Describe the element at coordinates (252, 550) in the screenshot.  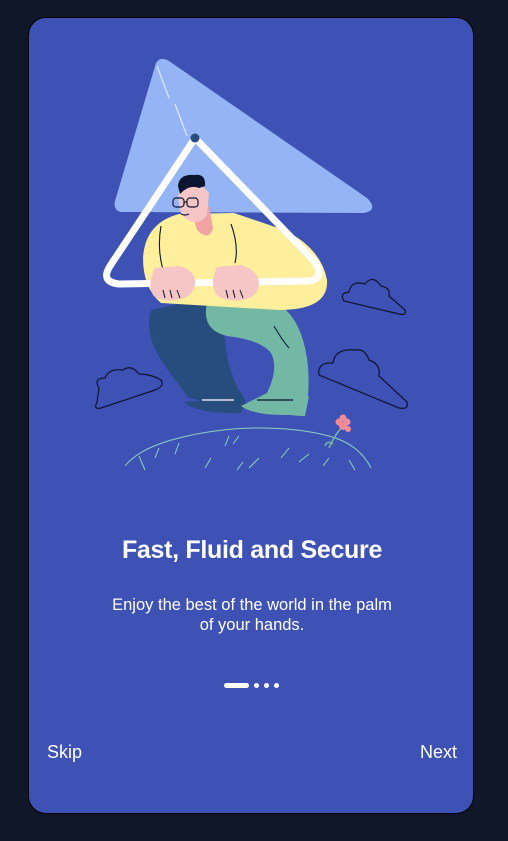
I see `onboarding-title: Fast, Fluid and Secure` at that location.